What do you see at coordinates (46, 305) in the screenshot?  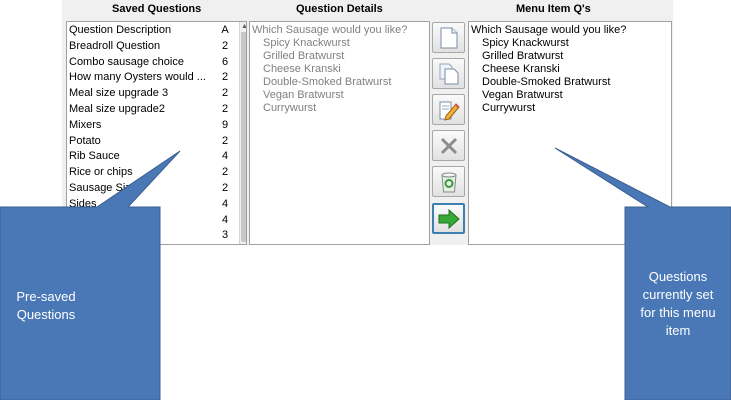 I see `left-callout-text: Pre-saved Questions` at bounding box center [46, 305].